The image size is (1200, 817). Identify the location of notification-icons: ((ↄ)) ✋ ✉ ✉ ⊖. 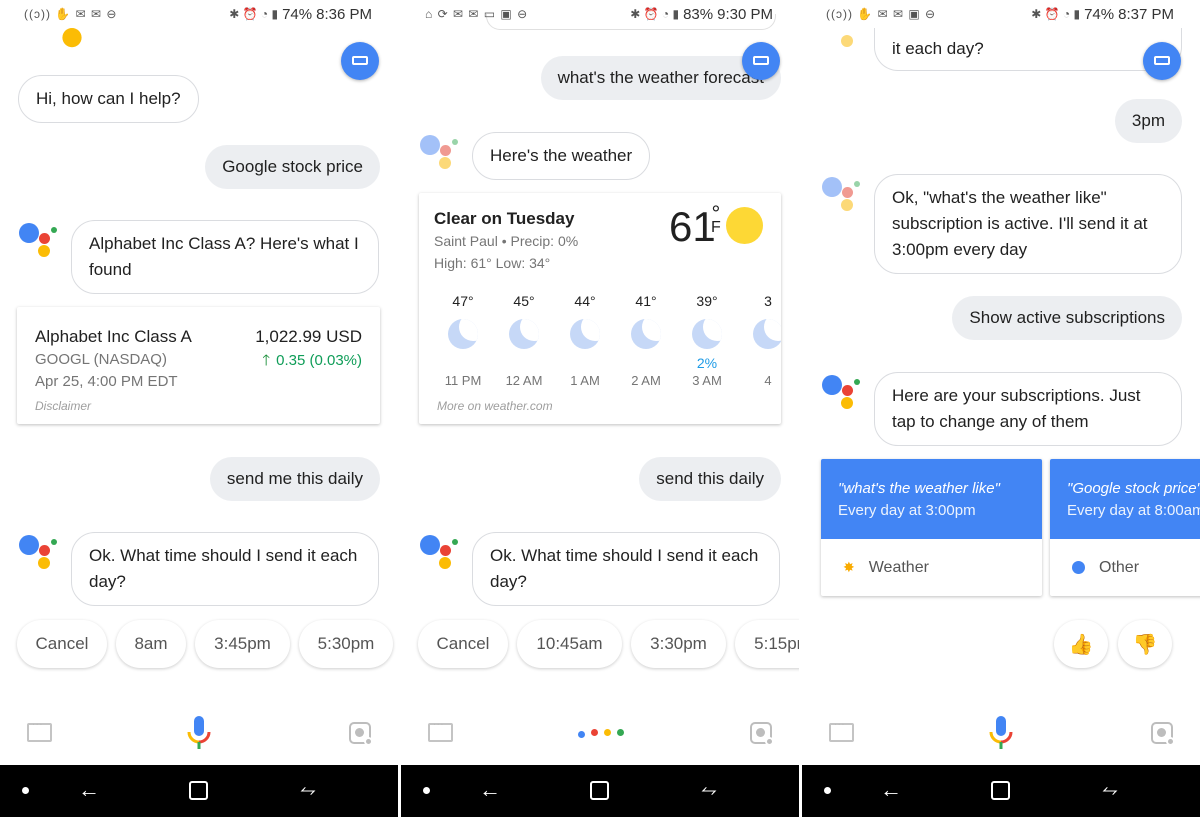
(71, 14).